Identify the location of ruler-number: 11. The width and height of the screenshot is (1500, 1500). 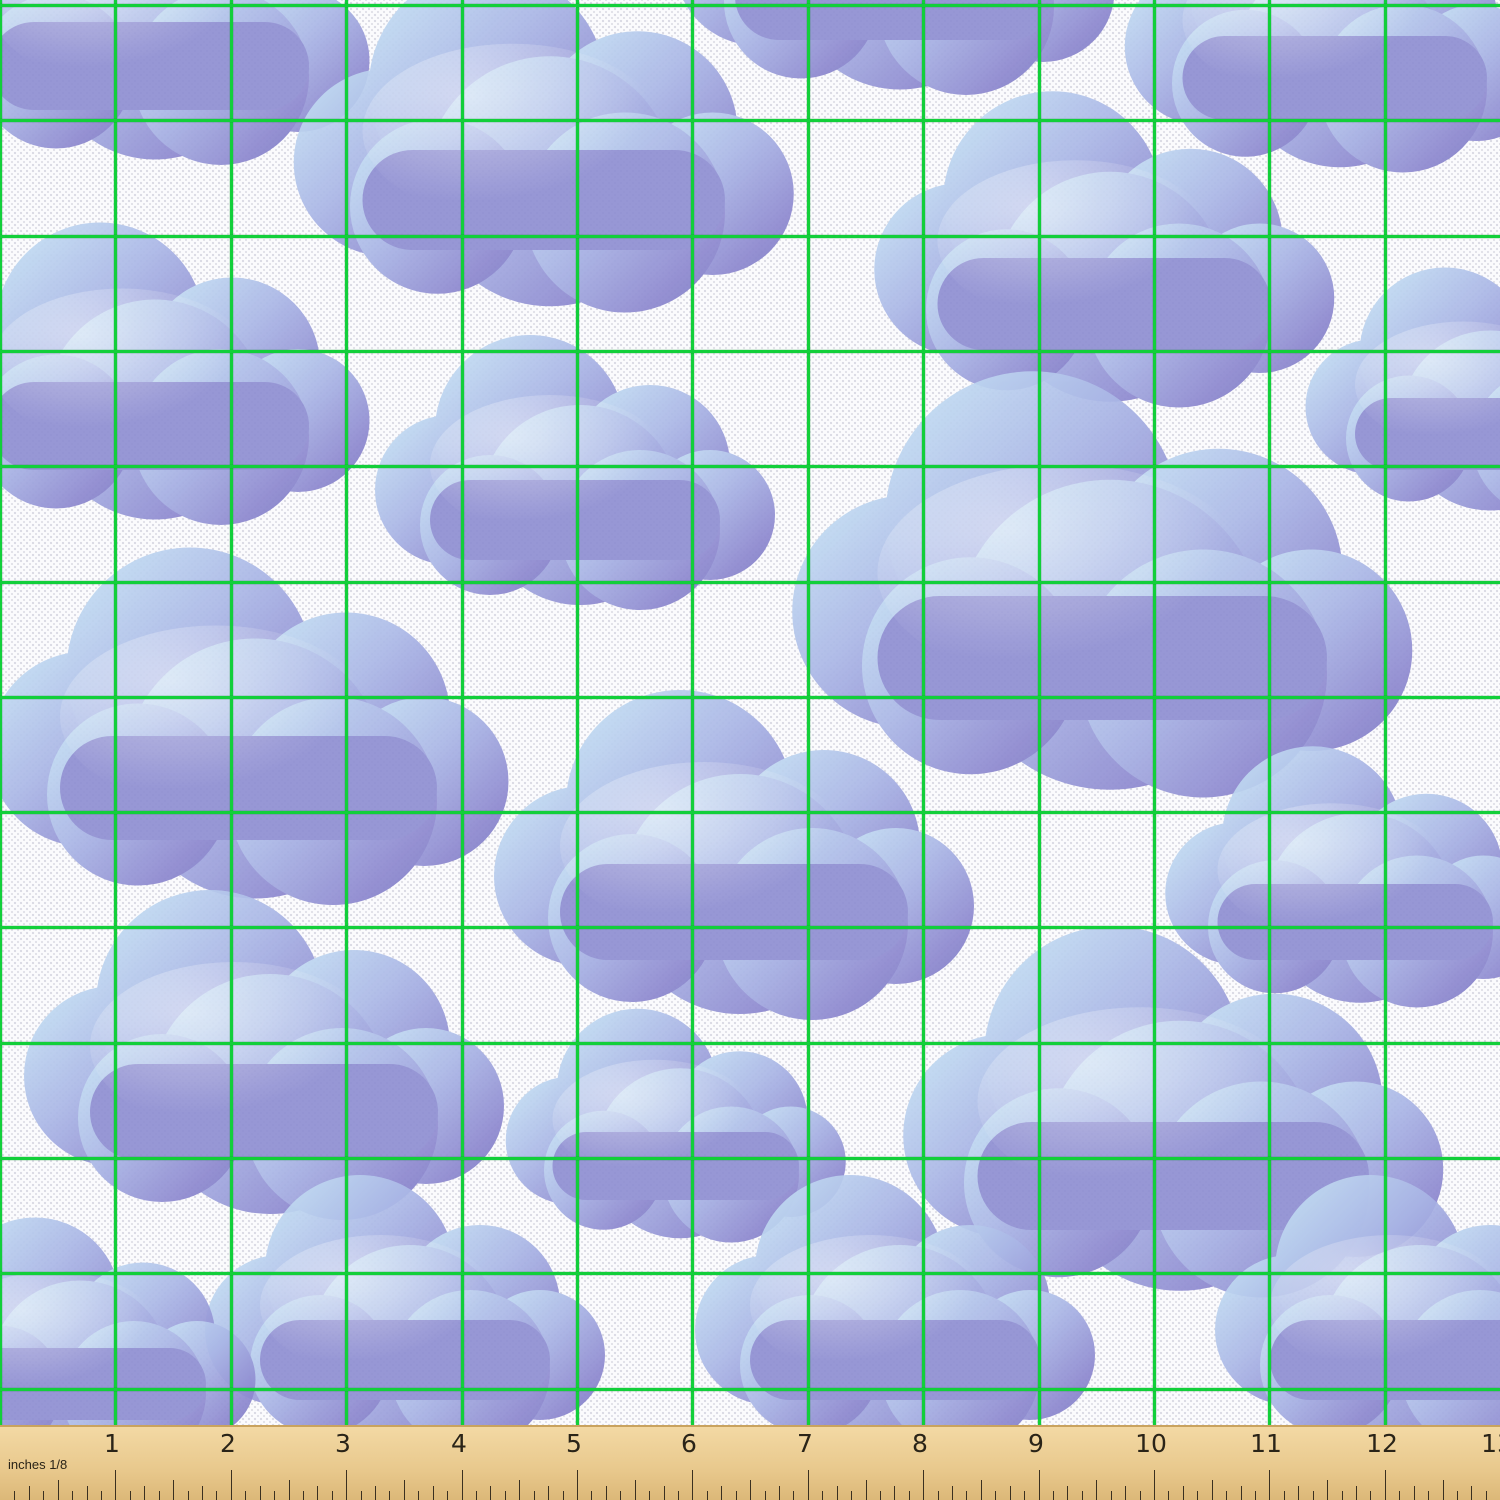
(1266, 1443).